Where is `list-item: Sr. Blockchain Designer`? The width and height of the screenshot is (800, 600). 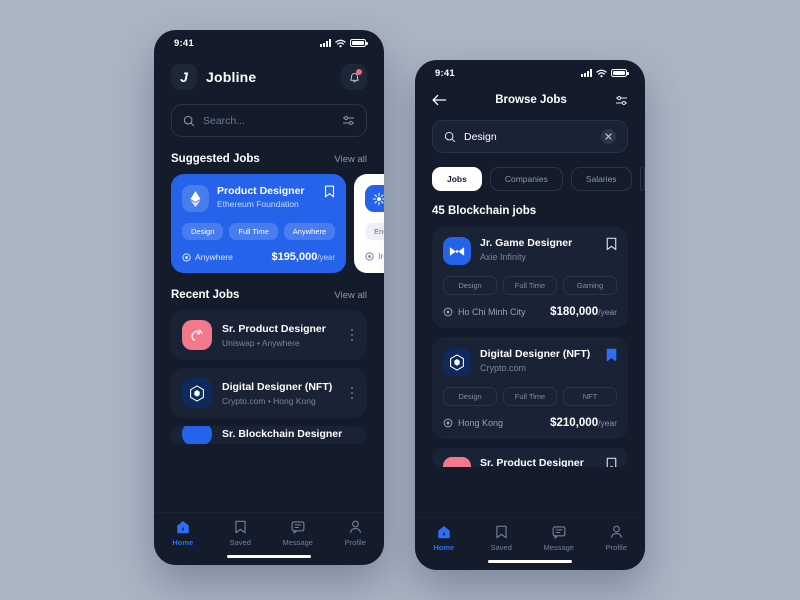
list-item: Sr. Blockchain Designer is located at coordinates (269, 435).